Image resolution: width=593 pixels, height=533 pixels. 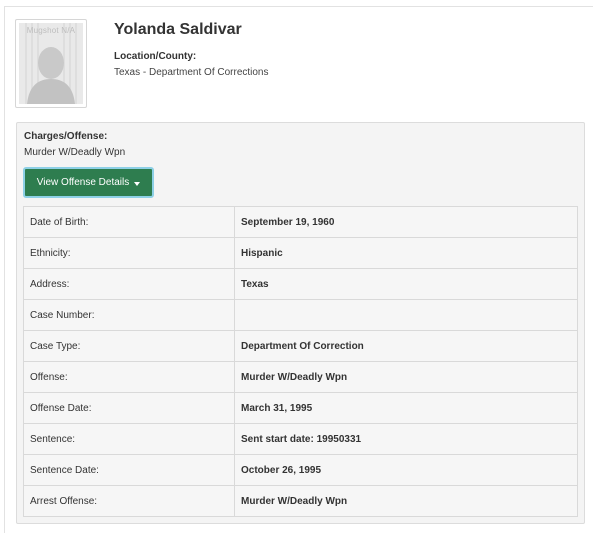 What do you see at coordinates (129, 377) in the screenshot?
I see `detail-key: Offense:` at bounding box center [129, 377].